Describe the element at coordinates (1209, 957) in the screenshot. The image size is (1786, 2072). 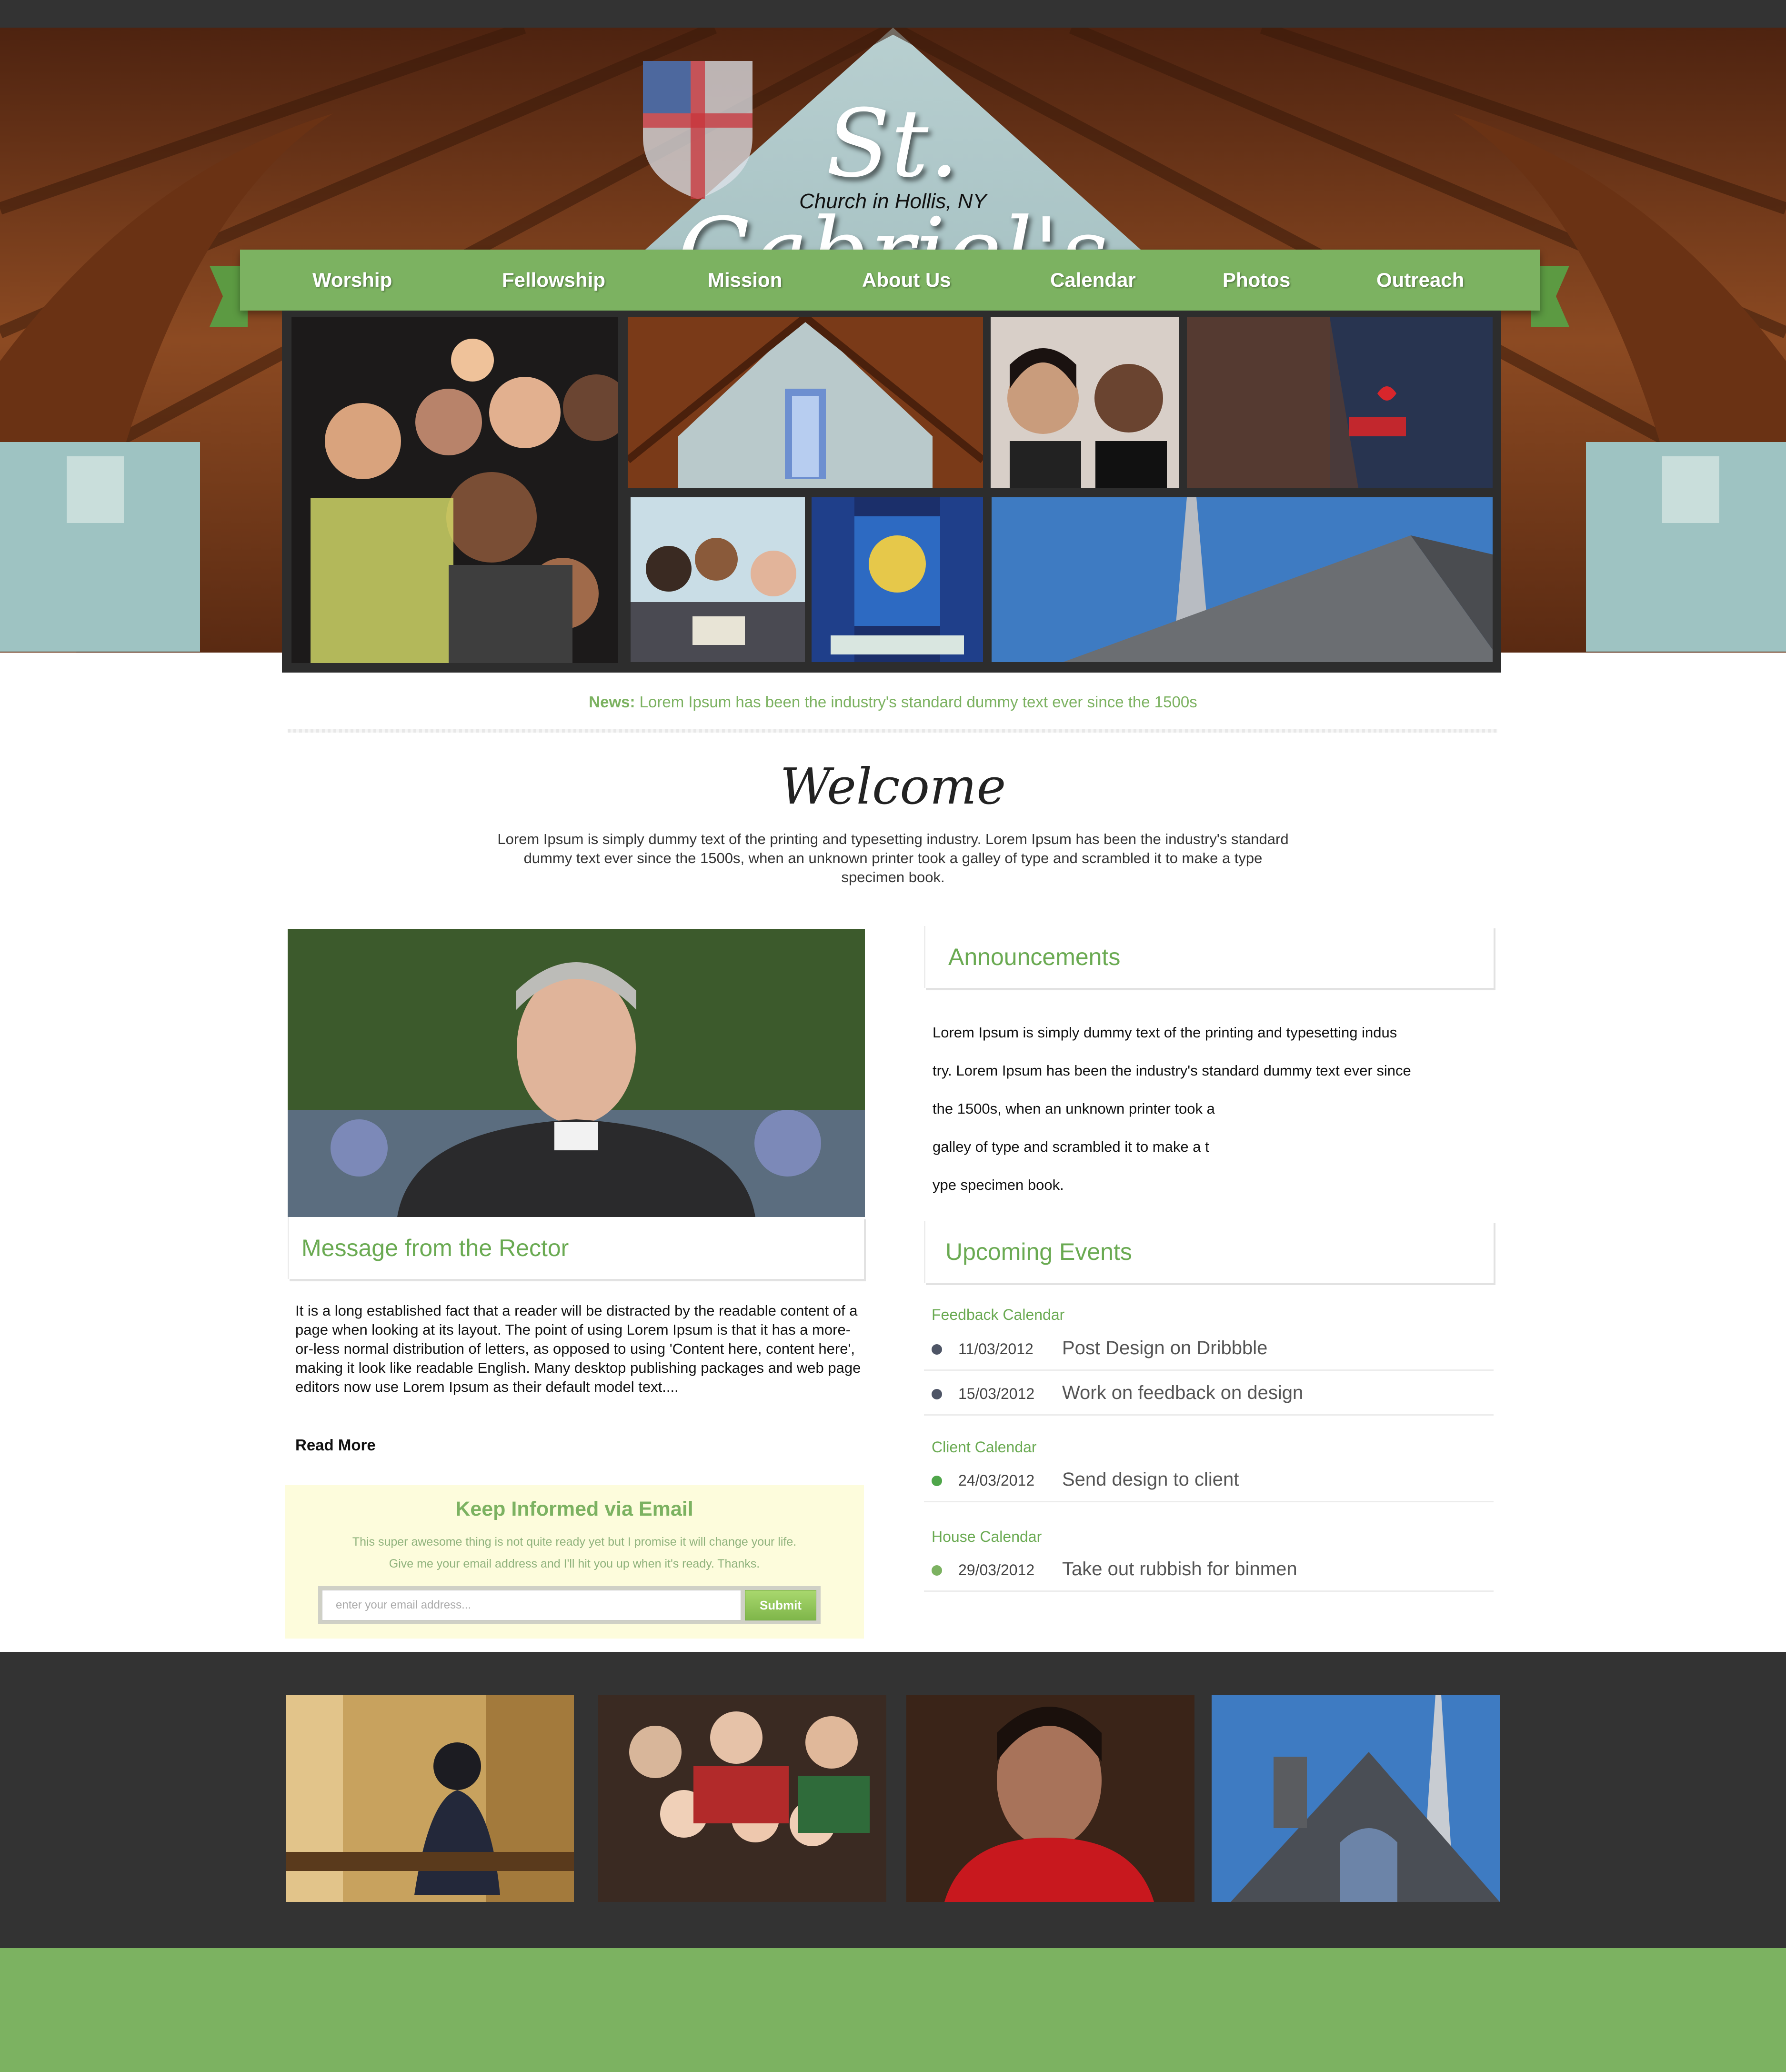
I see `announcements-heading-panel: Announcements` at that location.